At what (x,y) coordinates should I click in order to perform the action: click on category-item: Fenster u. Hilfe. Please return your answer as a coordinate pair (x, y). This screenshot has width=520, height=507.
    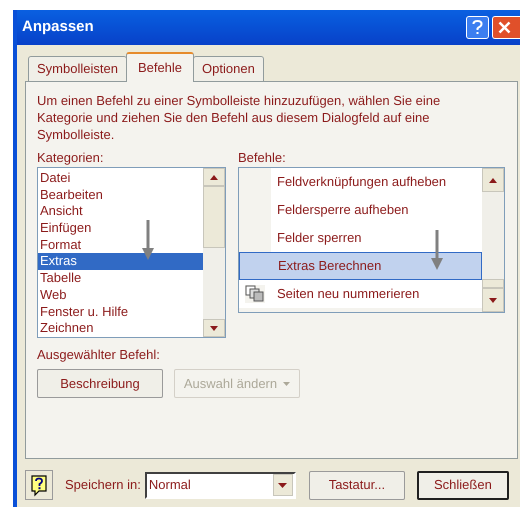
    Looking at the image, I should click on (120, 312).